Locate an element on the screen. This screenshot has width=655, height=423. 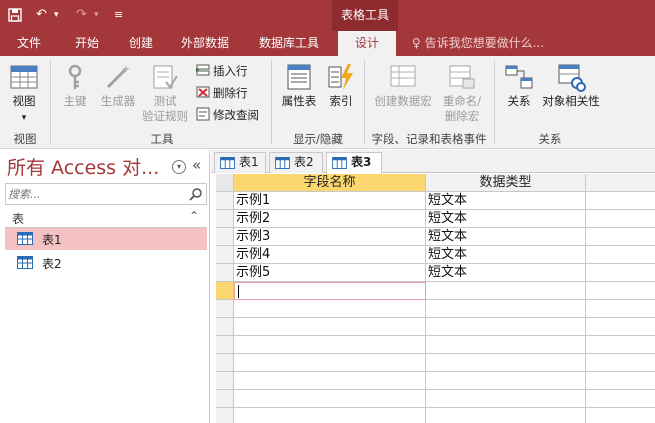
delete-rows-button: 删除行 is located at coordinates (222, 93).